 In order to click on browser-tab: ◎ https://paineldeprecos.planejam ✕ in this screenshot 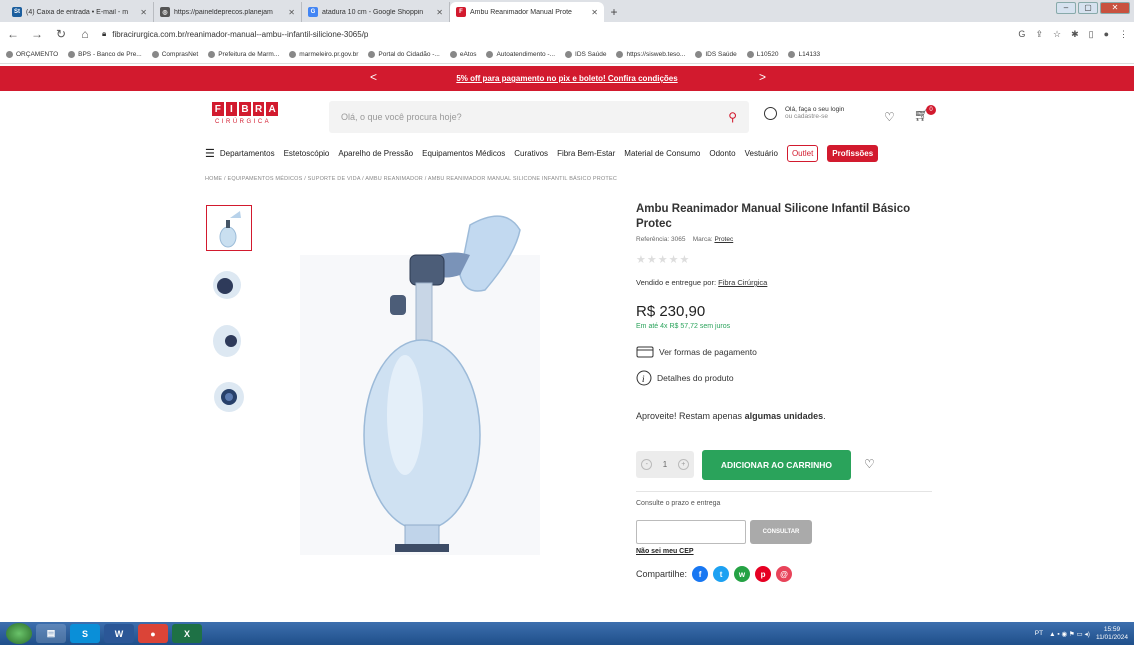, I will do `click(228, 12)`.